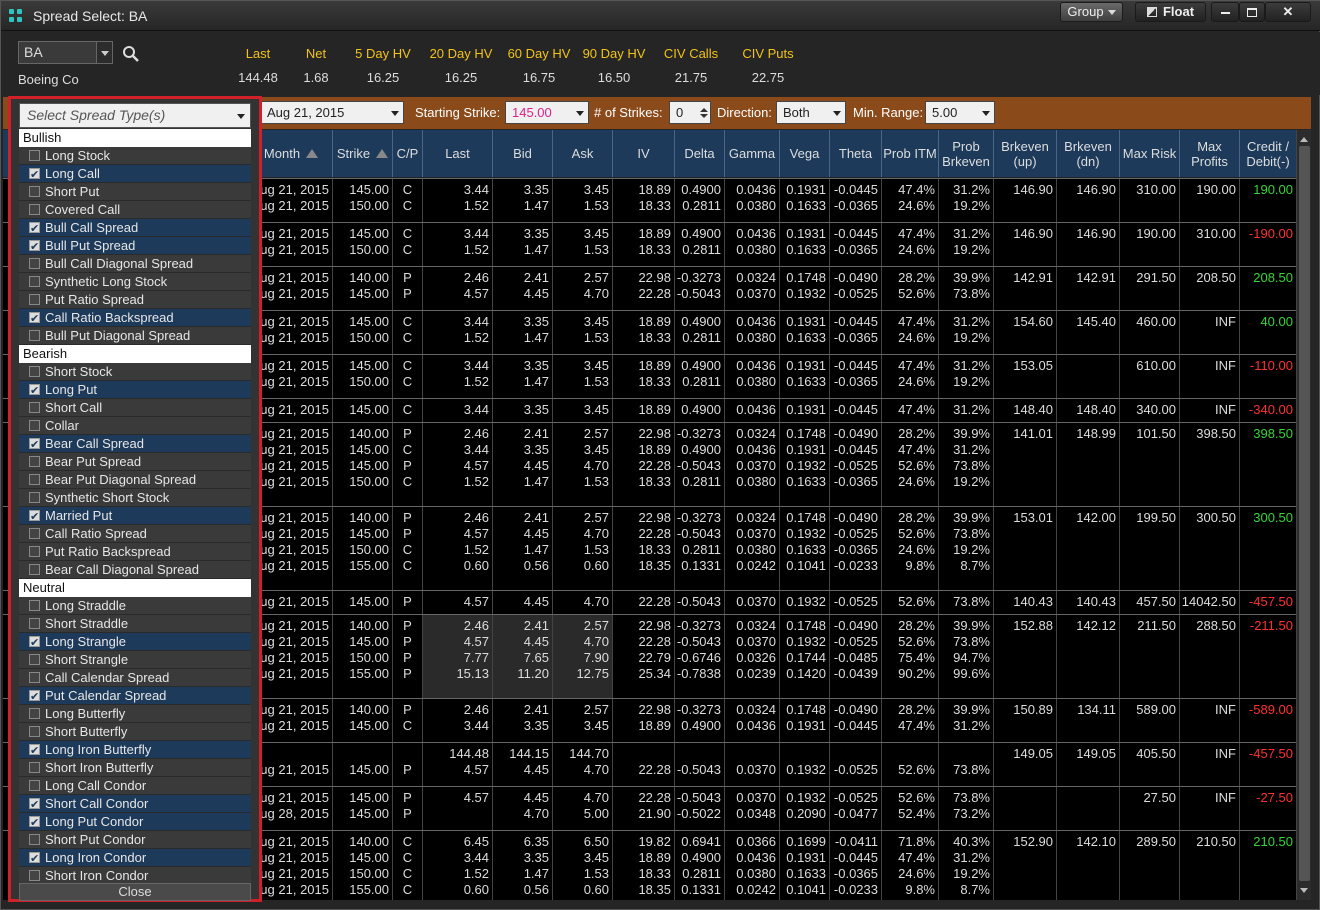 The height and width of the screenshot is (910, 1320). I want to click on spread-option: Short Call Condor, so click(135, 804).